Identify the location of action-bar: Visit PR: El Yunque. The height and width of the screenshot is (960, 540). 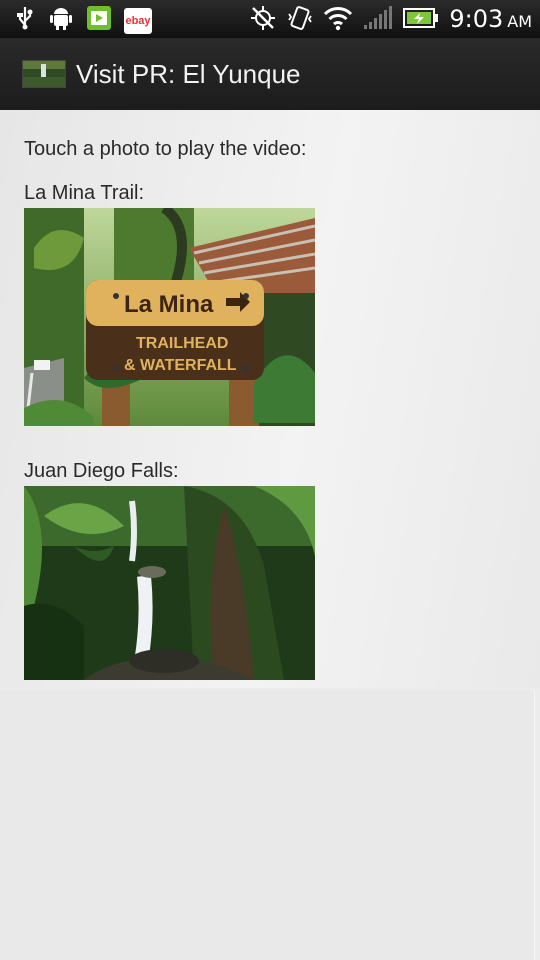
(270, 74).